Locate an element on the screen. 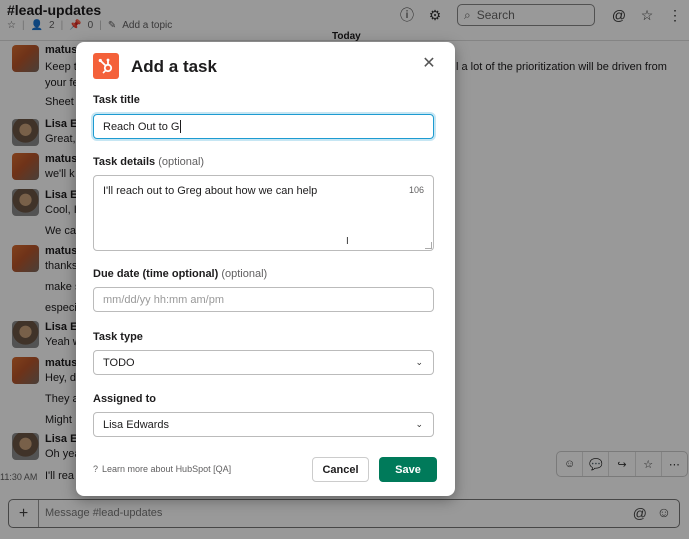 Image resolution: width=689 pixels, height=539 pixels. due-date-label-text: Due date (time optional) is located at coordinates (156, 274).